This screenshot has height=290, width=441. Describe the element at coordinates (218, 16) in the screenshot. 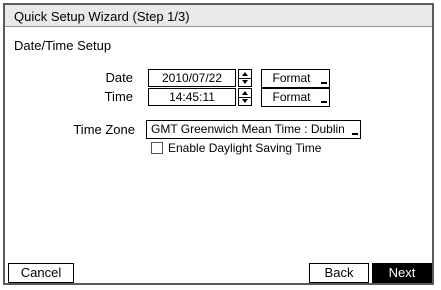

I see `title-bar: Quick Setup Wizard (Step 1/3)` at that location.